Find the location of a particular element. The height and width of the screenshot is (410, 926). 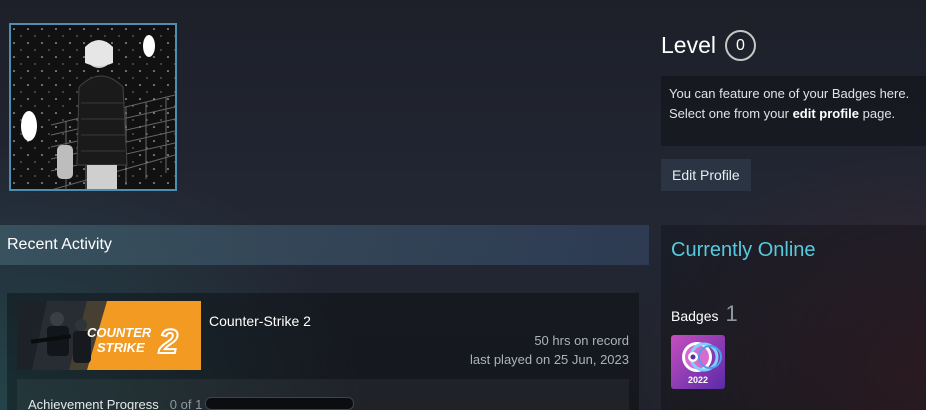

online-status: Currently Online is located at coordinates (743, 250).